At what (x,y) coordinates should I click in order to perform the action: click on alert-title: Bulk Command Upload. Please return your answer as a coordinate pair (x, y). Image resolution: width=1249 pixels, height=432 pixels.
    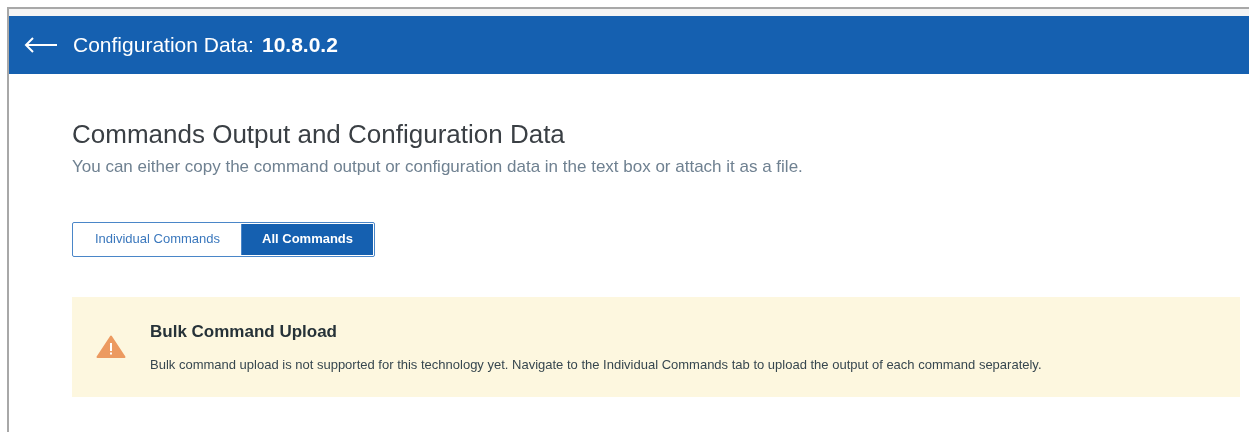
    Looking at the image, I should click on (244, 332).